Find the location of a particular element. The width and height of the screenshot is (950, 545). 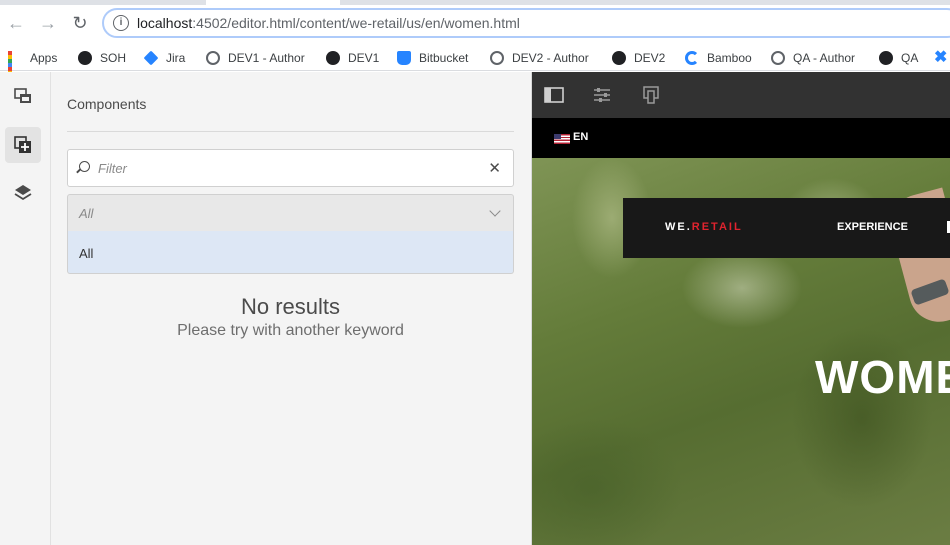

back-icon: ← is located at coordinates (16, 23).